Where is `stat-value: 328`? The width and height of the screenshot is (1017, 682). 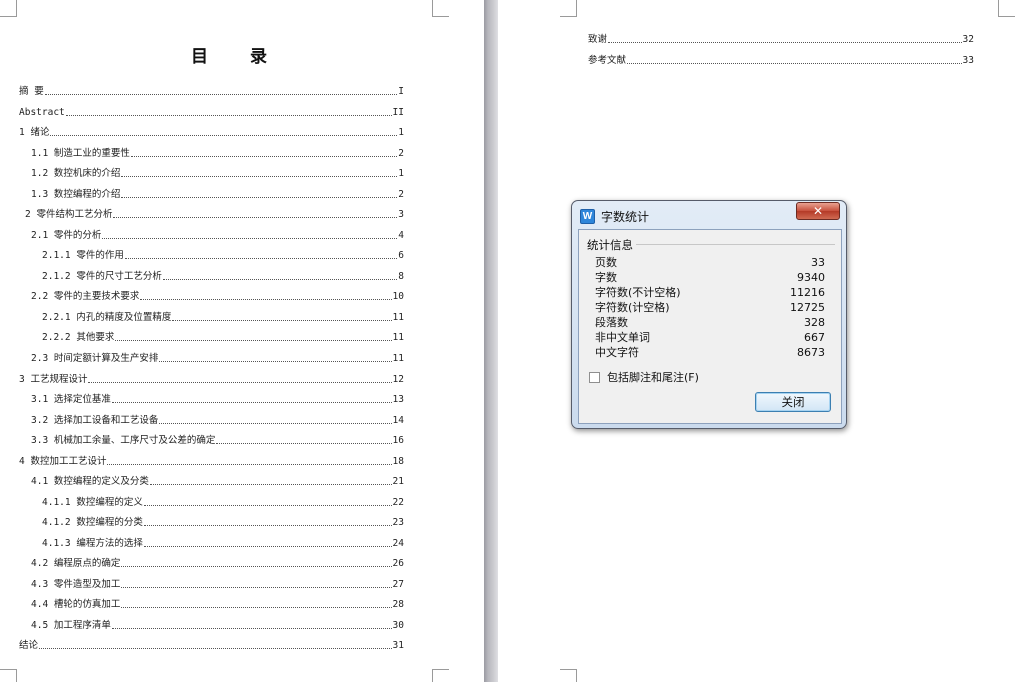 stat-value: 328 is located at coordinates (814, 322).